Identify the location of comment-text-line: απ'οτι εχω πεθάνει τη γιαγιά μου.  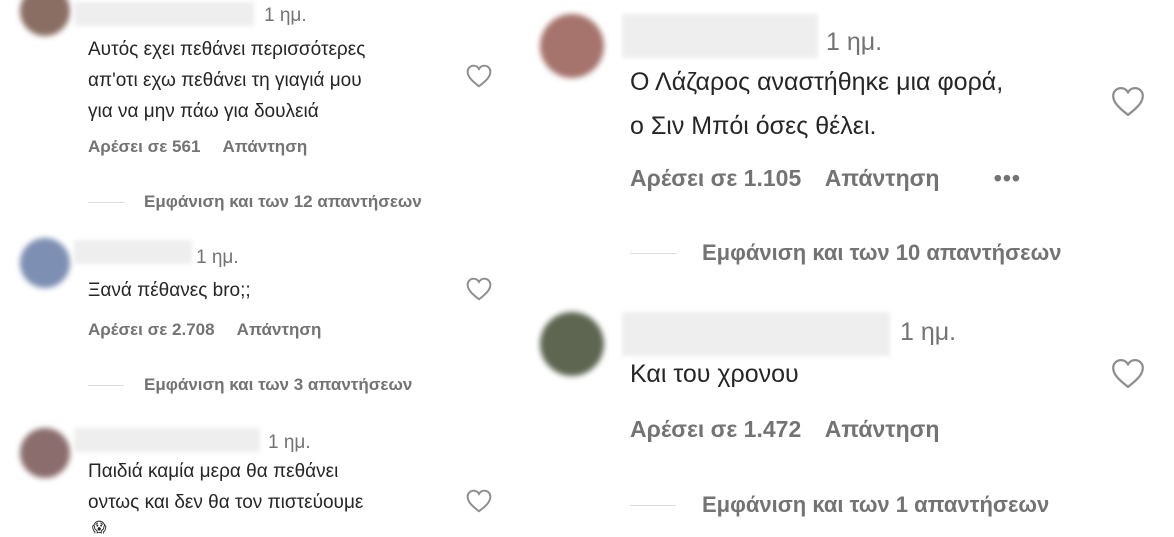
(225, 80).